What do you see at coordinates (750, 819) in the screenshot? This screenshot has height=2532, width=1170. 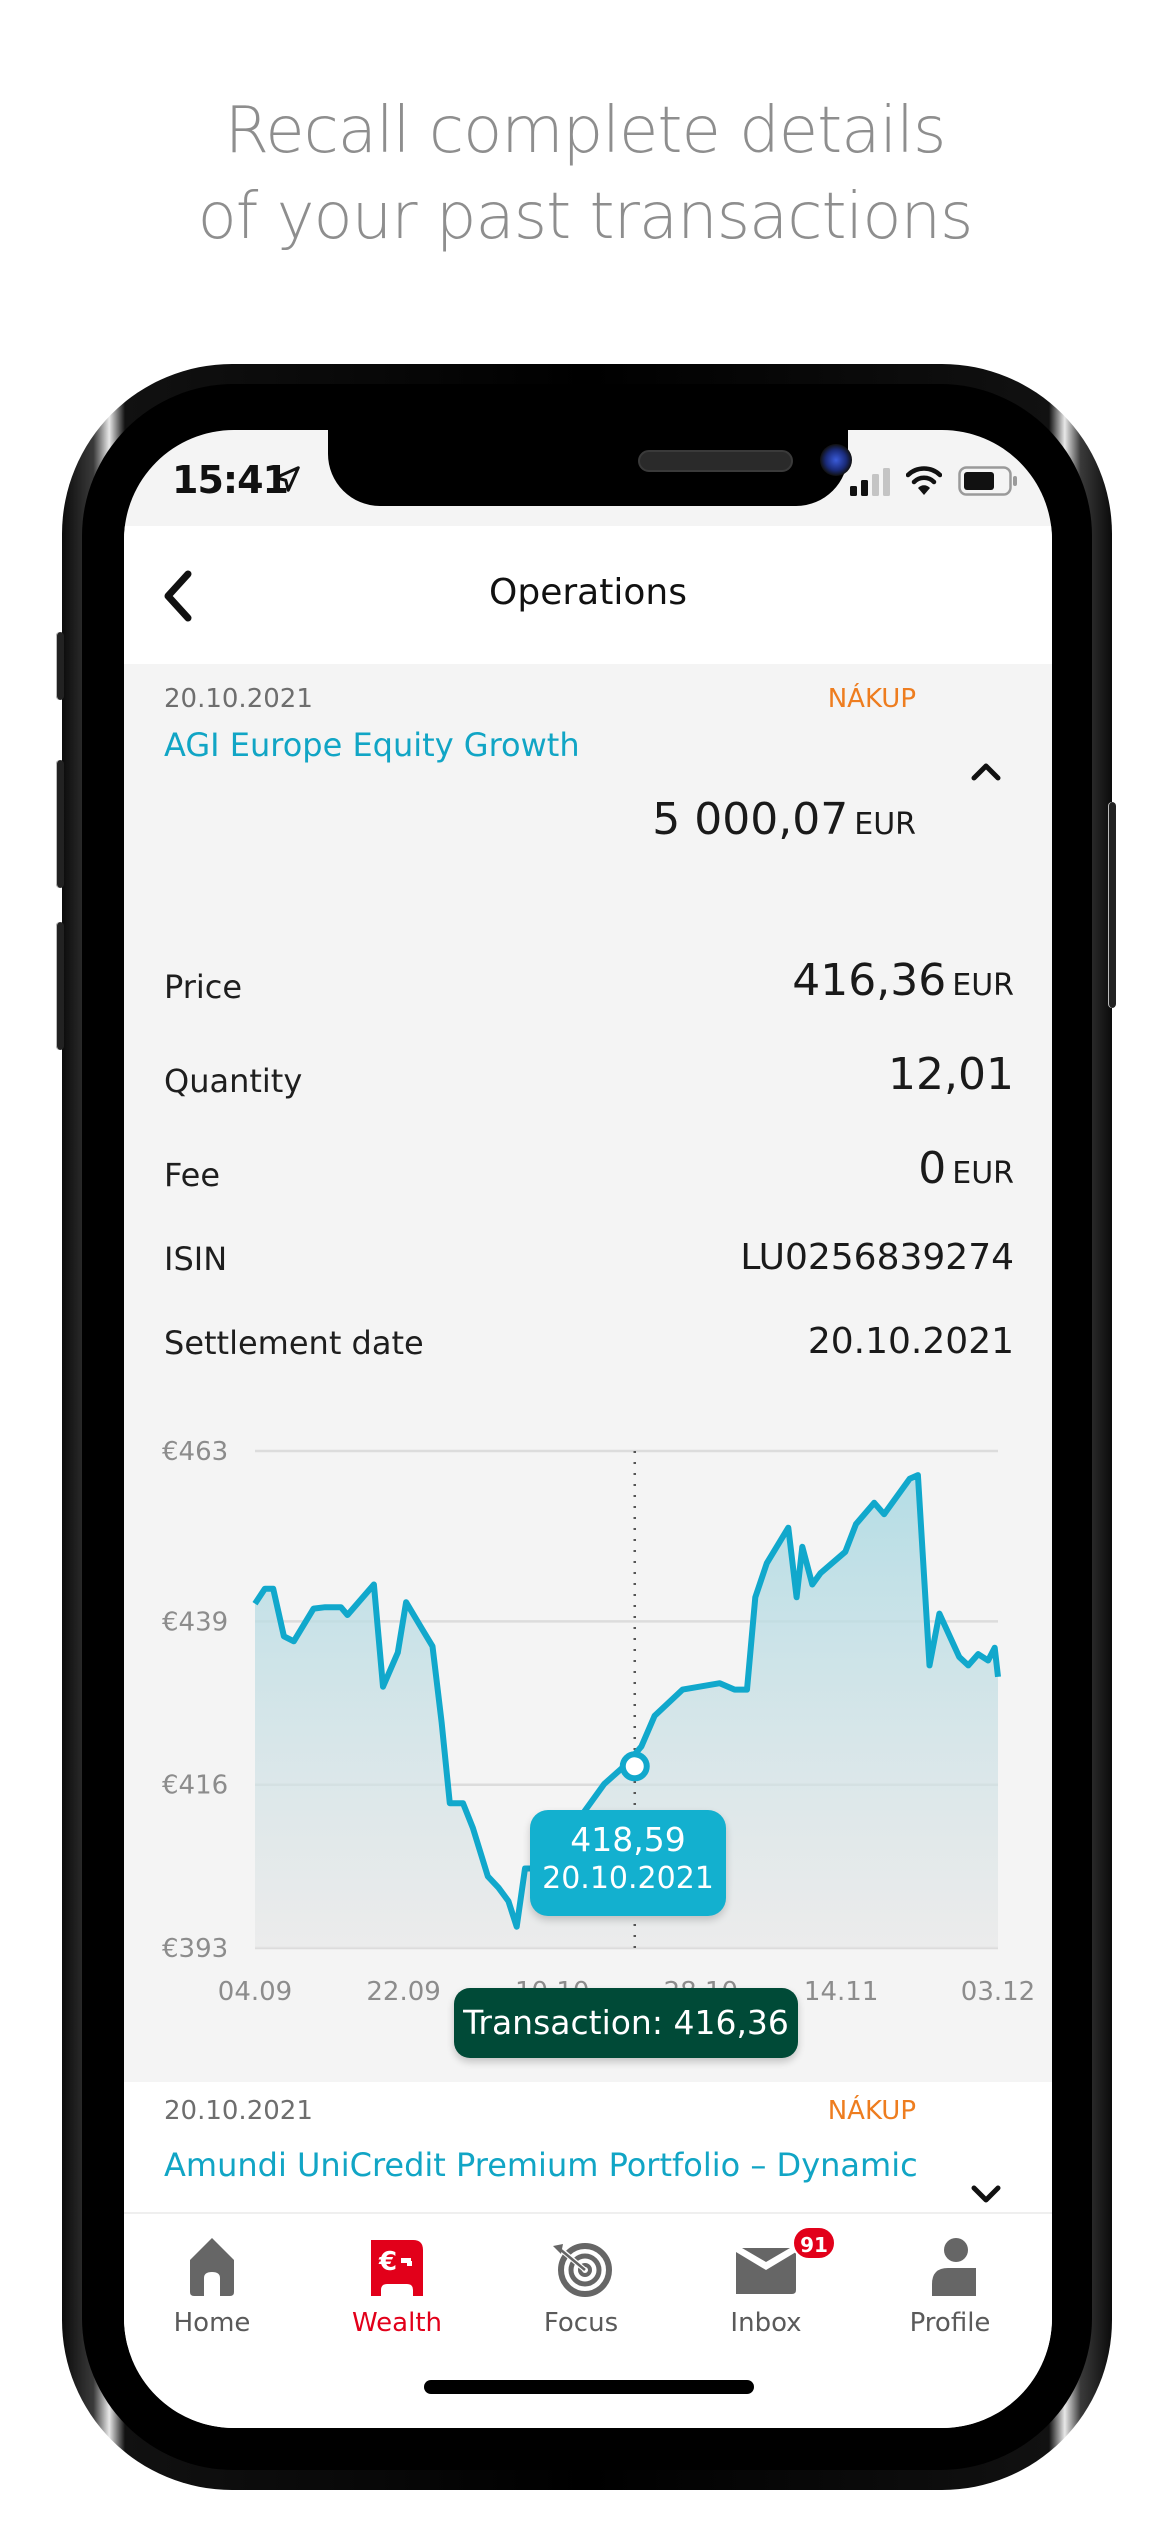 I see `amount-value: 5 000,07` at bounding box center [750, 819].